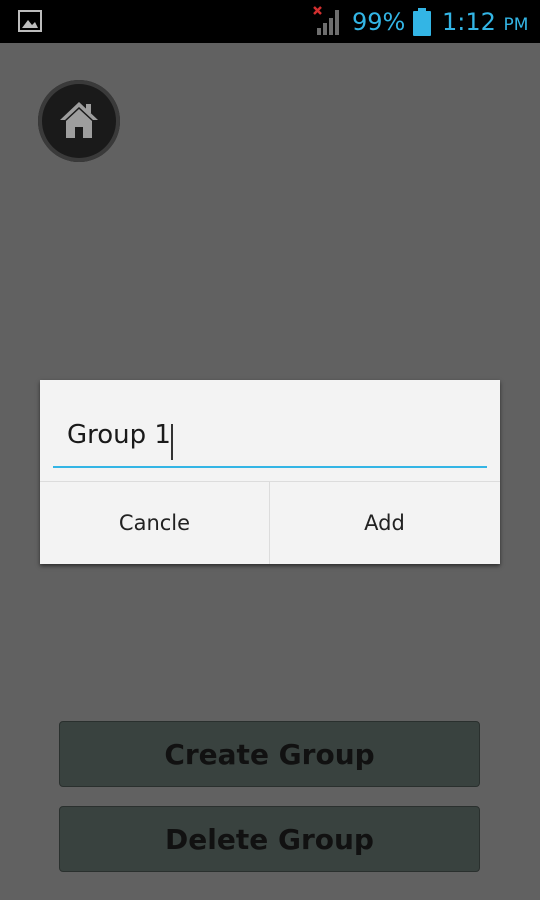 Image resolution: width=540 pixels, height=900 pixels. Describe the element at coordinates (154, 523) in the screenshot. I see `cancel-button: Cancle` at that location.